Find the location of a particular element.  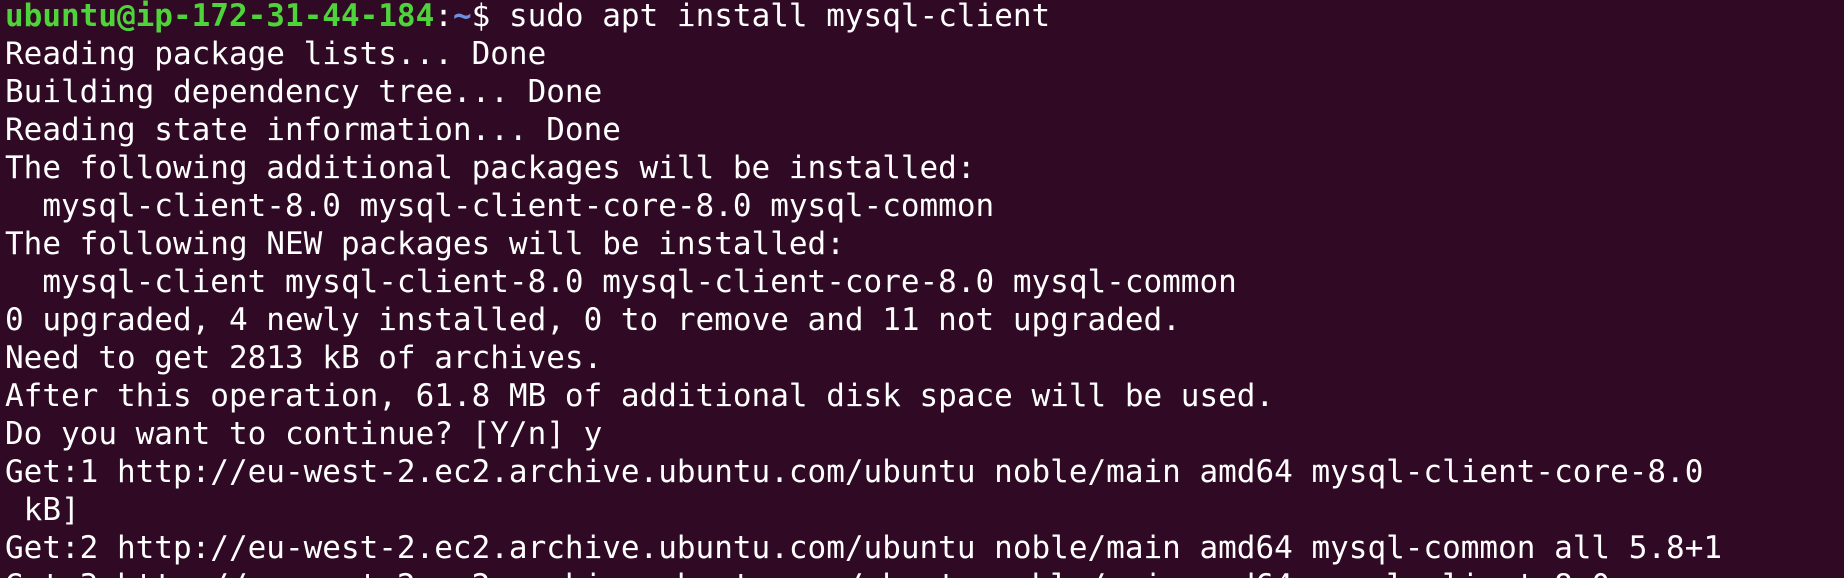

output-line: Need to get 2813 kB of archives. is located at coordinates (304, 358).